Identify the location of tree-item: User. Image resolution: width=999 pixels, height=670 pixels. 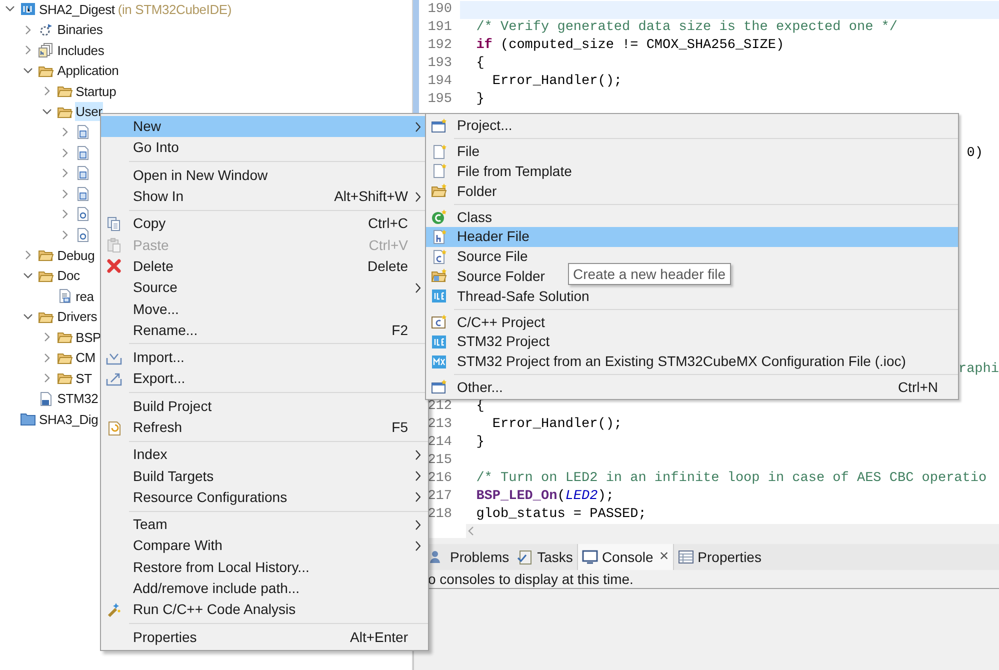
(89, 112).